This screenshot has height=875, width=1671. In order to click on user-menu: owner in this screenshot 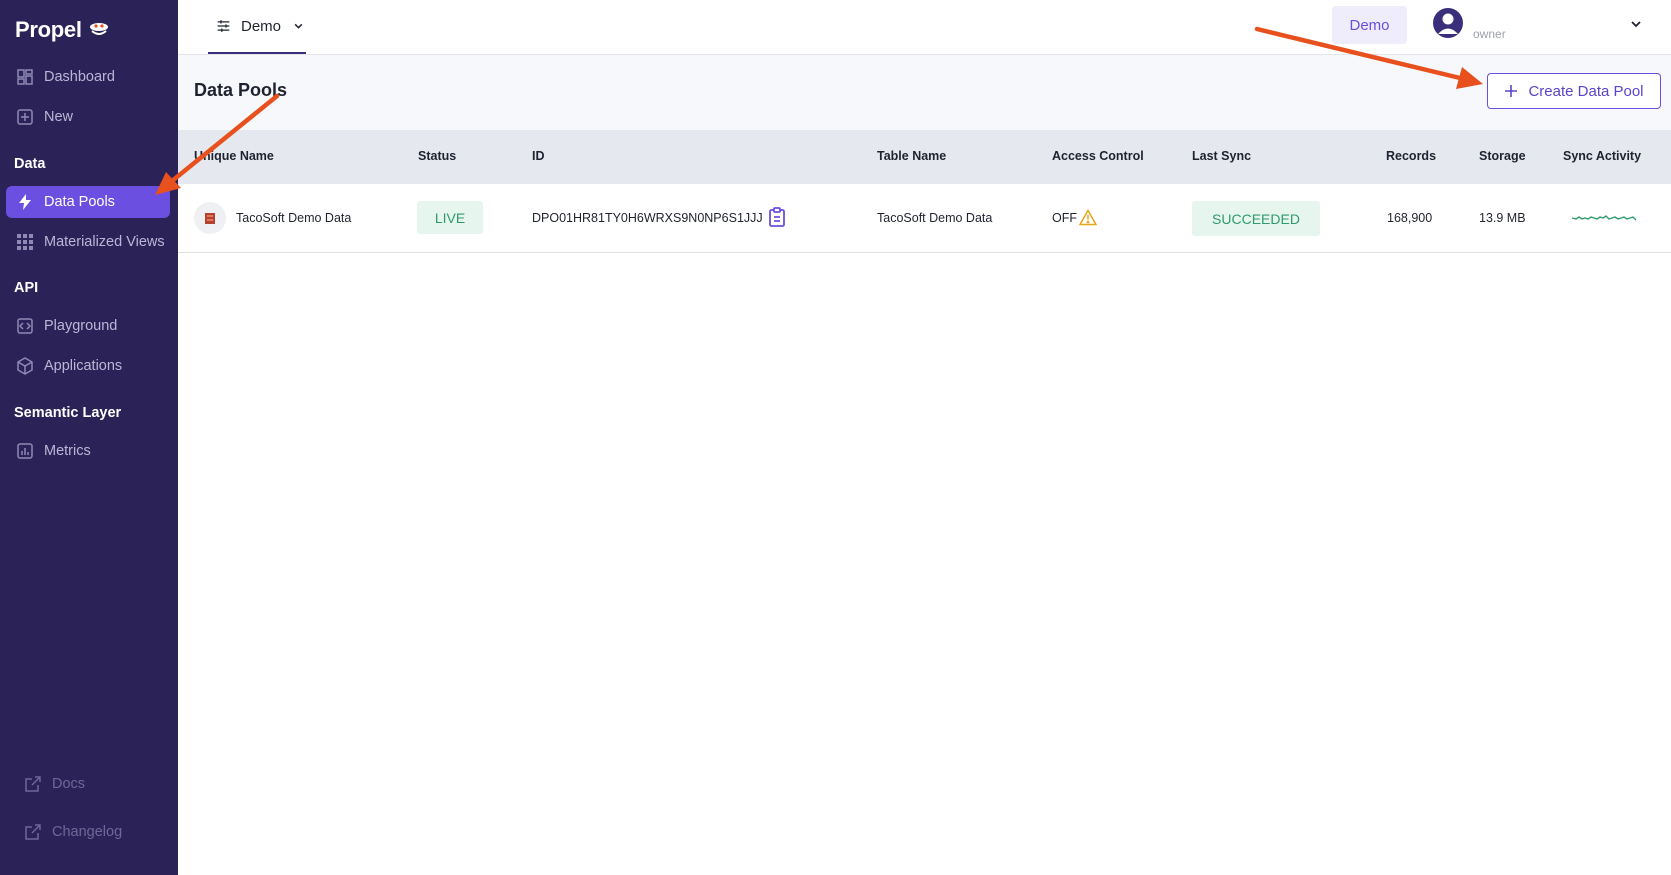, I will do `click(1469, 24)`.